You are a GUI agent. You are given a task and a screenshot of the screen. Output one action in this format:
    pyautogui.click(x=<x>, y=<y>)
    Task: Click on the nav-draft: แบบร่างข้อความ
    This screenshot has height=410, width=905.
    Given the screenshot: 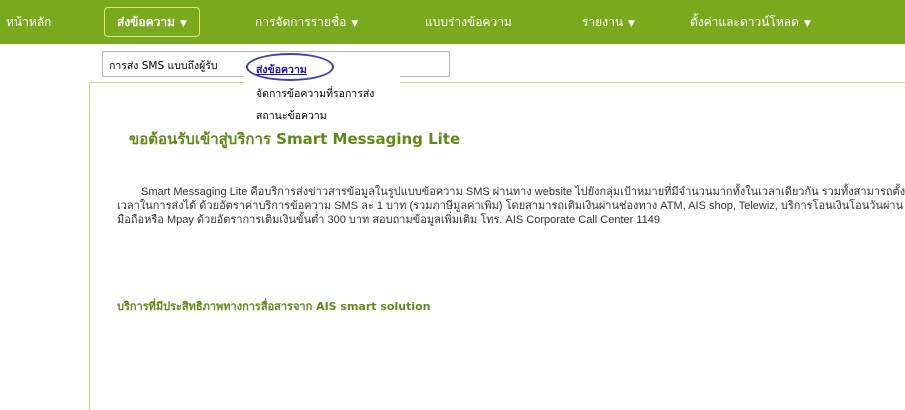 What is the action you would take?
    pyautogui.click(x=468, y=22)
    